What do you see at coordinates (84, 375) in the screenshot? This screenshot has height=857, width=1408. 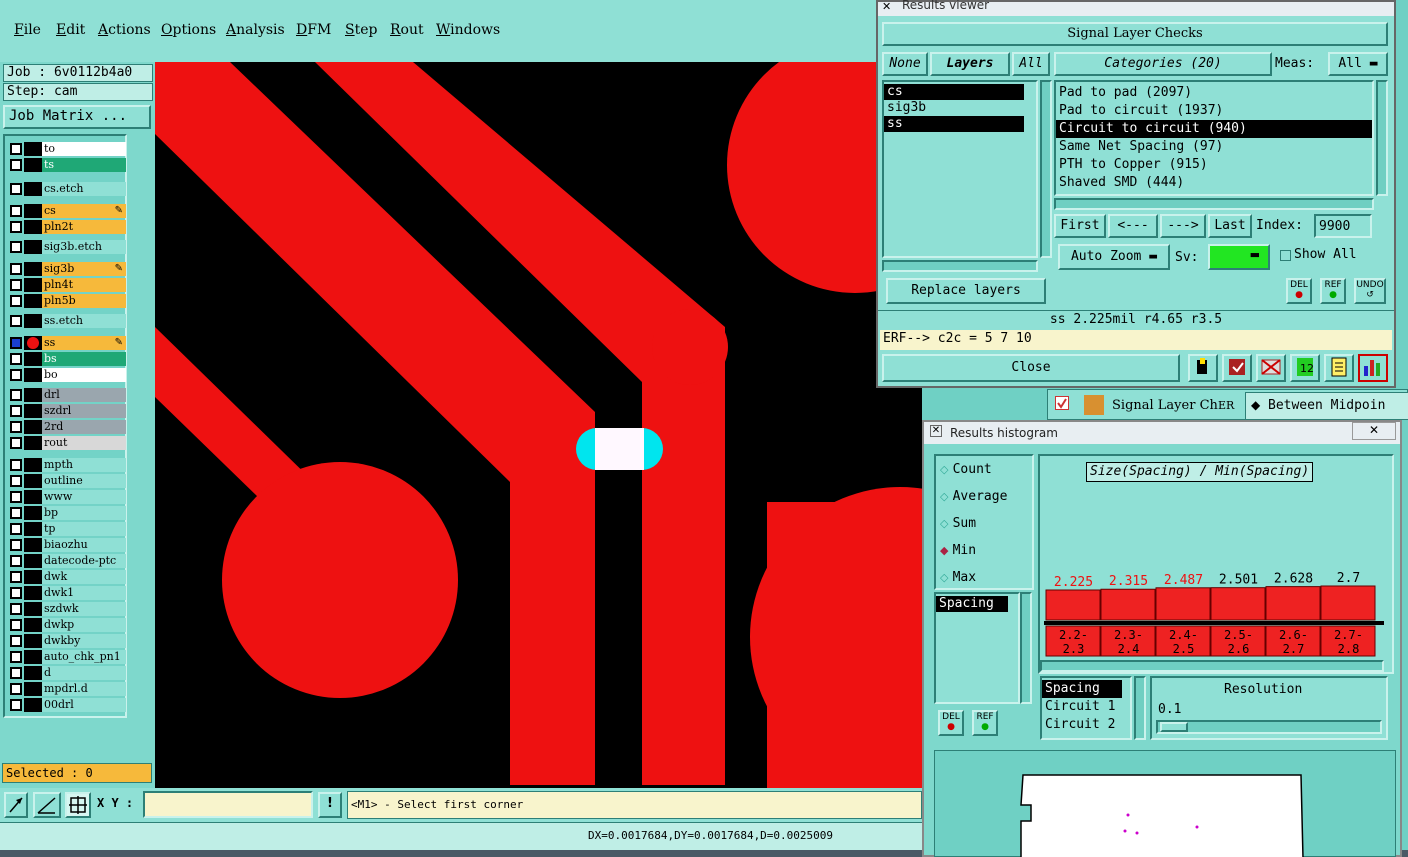 I see `layer-name: bo` at bounding box center [84, 375].